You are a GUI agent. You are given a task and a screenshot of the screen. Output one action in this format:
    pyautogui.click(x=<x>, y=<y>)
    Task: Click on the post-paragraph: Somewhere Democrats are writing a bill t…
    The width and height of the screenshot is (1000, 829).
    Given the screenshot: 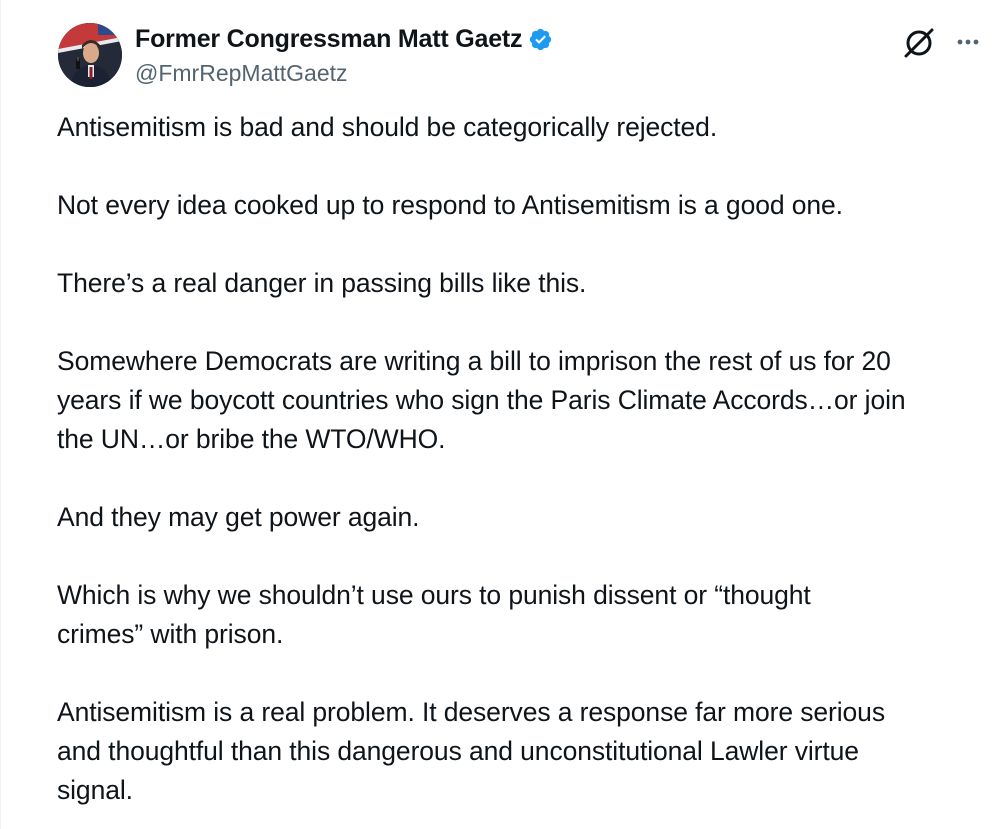 What is the action you would take?
    pyautogui.click(x=481, y=400)
    